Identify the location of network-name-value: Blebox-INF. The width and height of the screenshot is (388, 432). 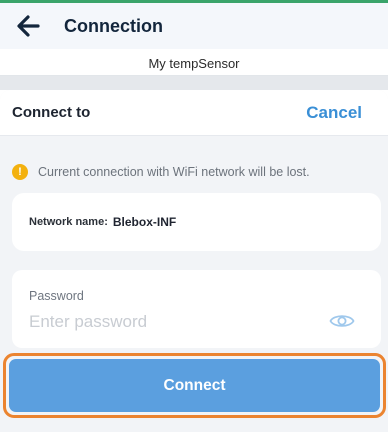
(144, 222).